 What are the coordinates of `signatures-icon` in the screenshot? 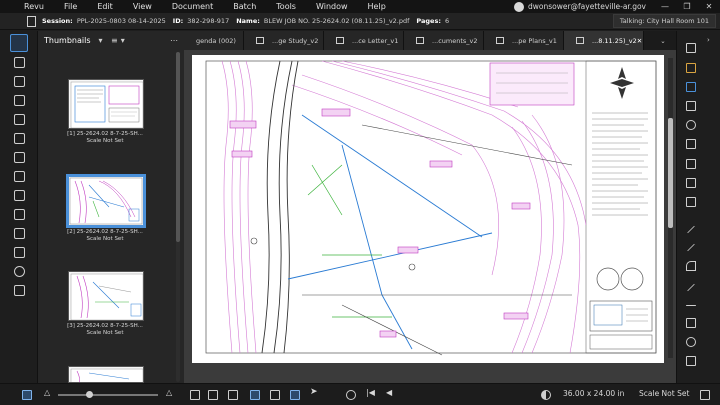 It's located at (19, 214).